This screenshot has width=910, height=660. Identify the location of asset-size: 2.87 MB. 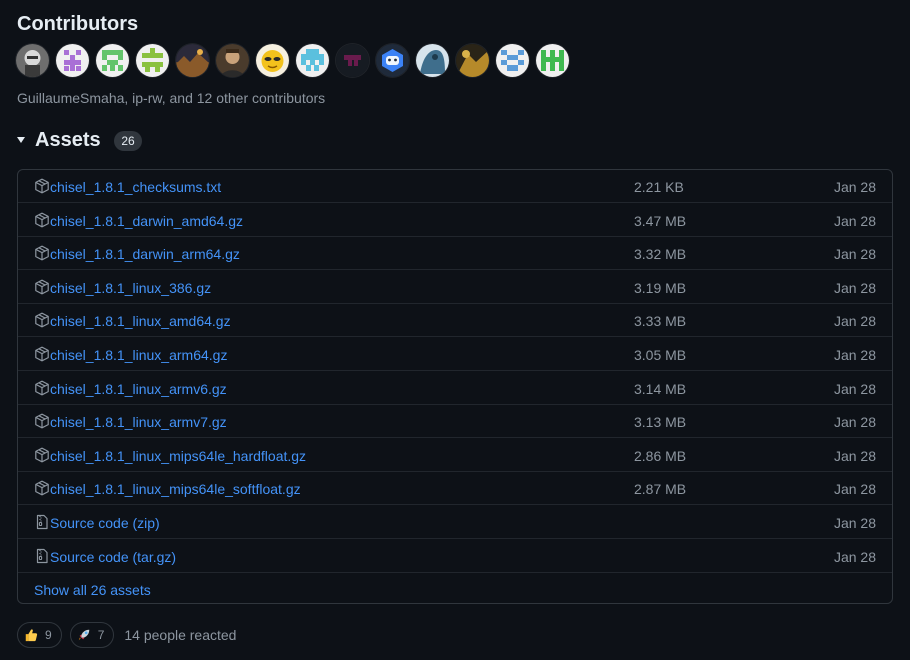
(660, 489).